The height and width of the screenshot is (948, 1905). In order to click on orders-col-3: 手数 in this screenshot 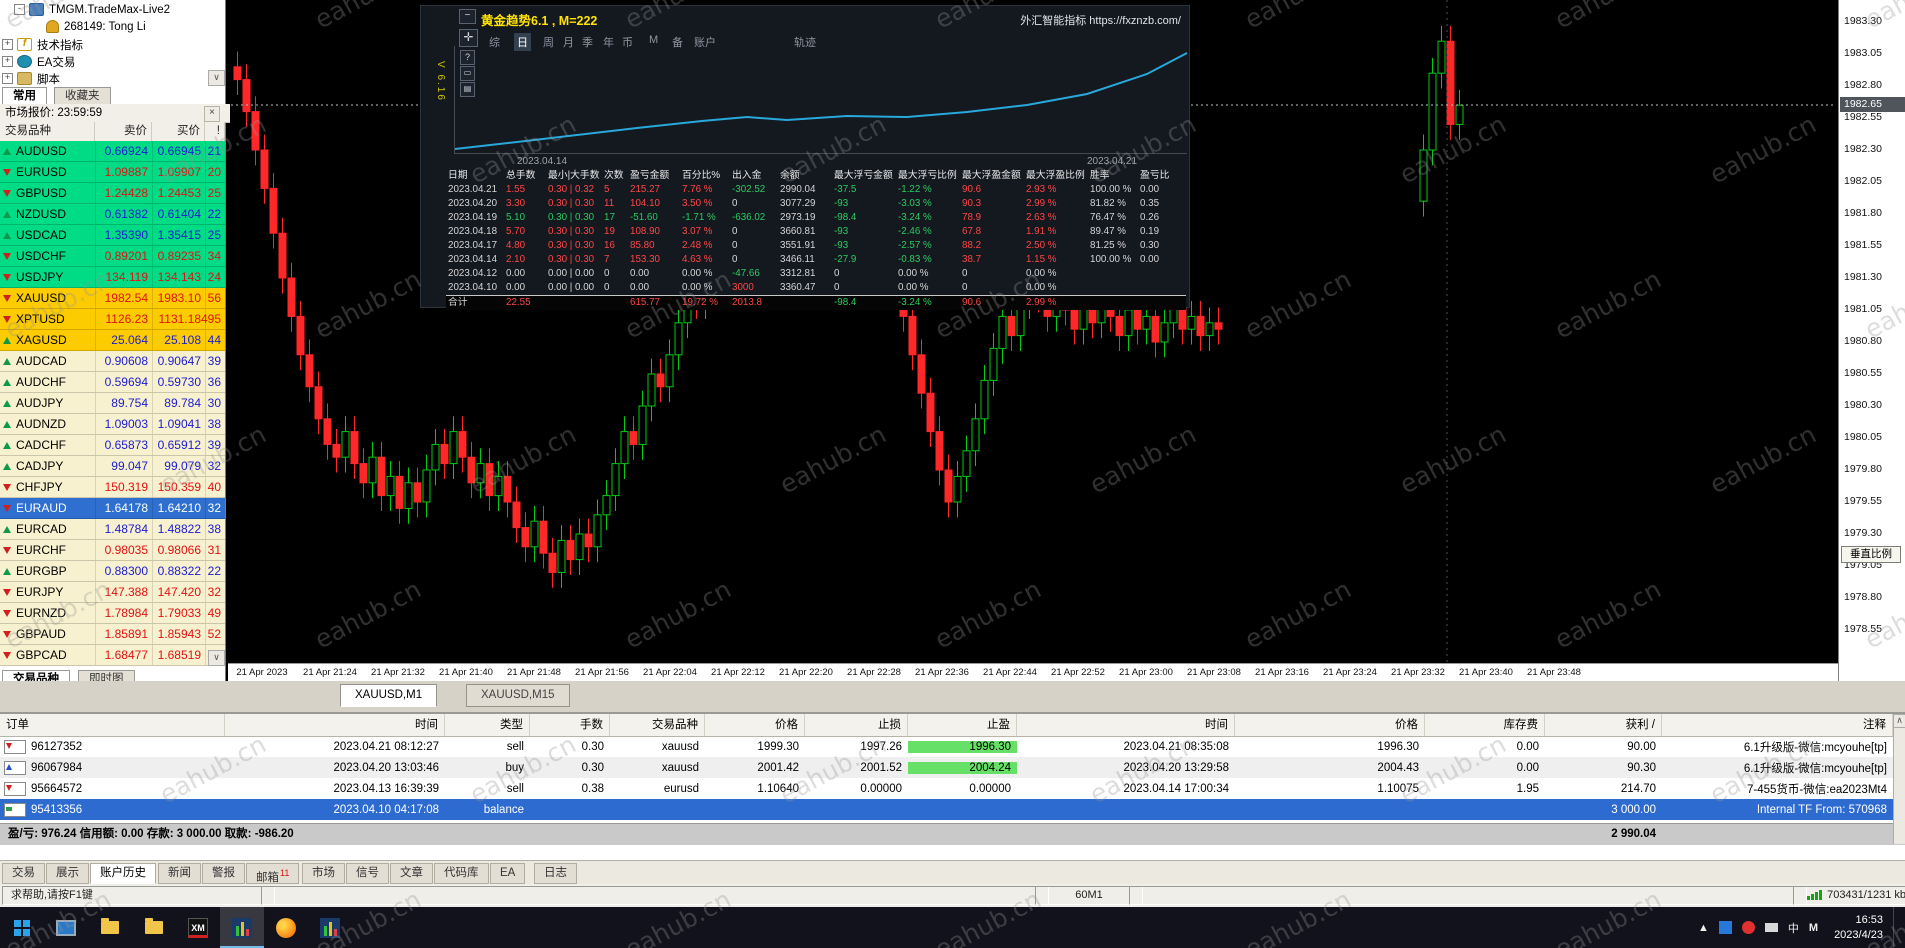, I will do `click(570, 725)`.